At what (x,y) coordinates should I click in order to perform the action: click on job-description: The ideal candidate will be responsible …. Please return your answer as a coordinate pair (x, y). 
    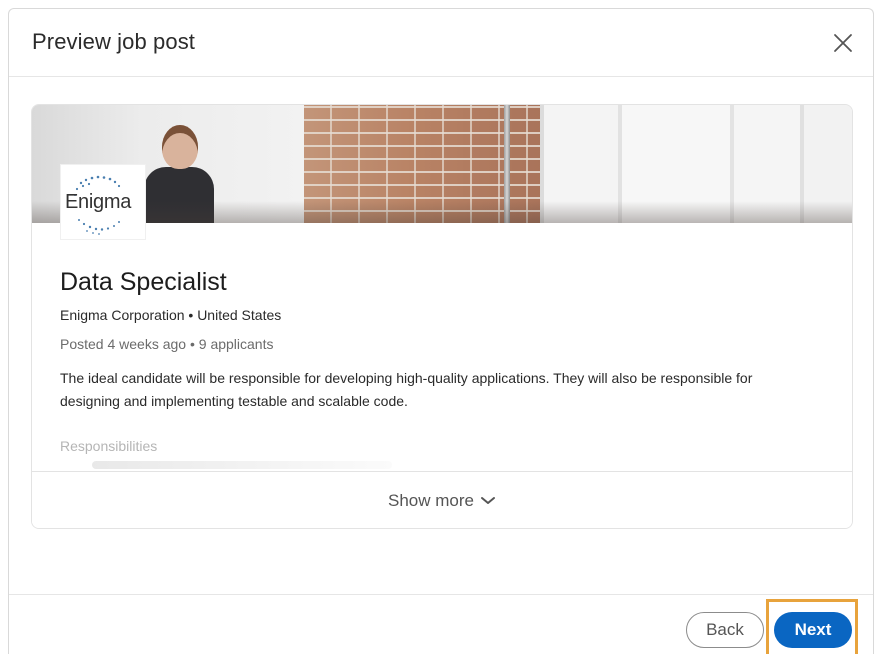
    Looking at the image, I should click on (406, 389).